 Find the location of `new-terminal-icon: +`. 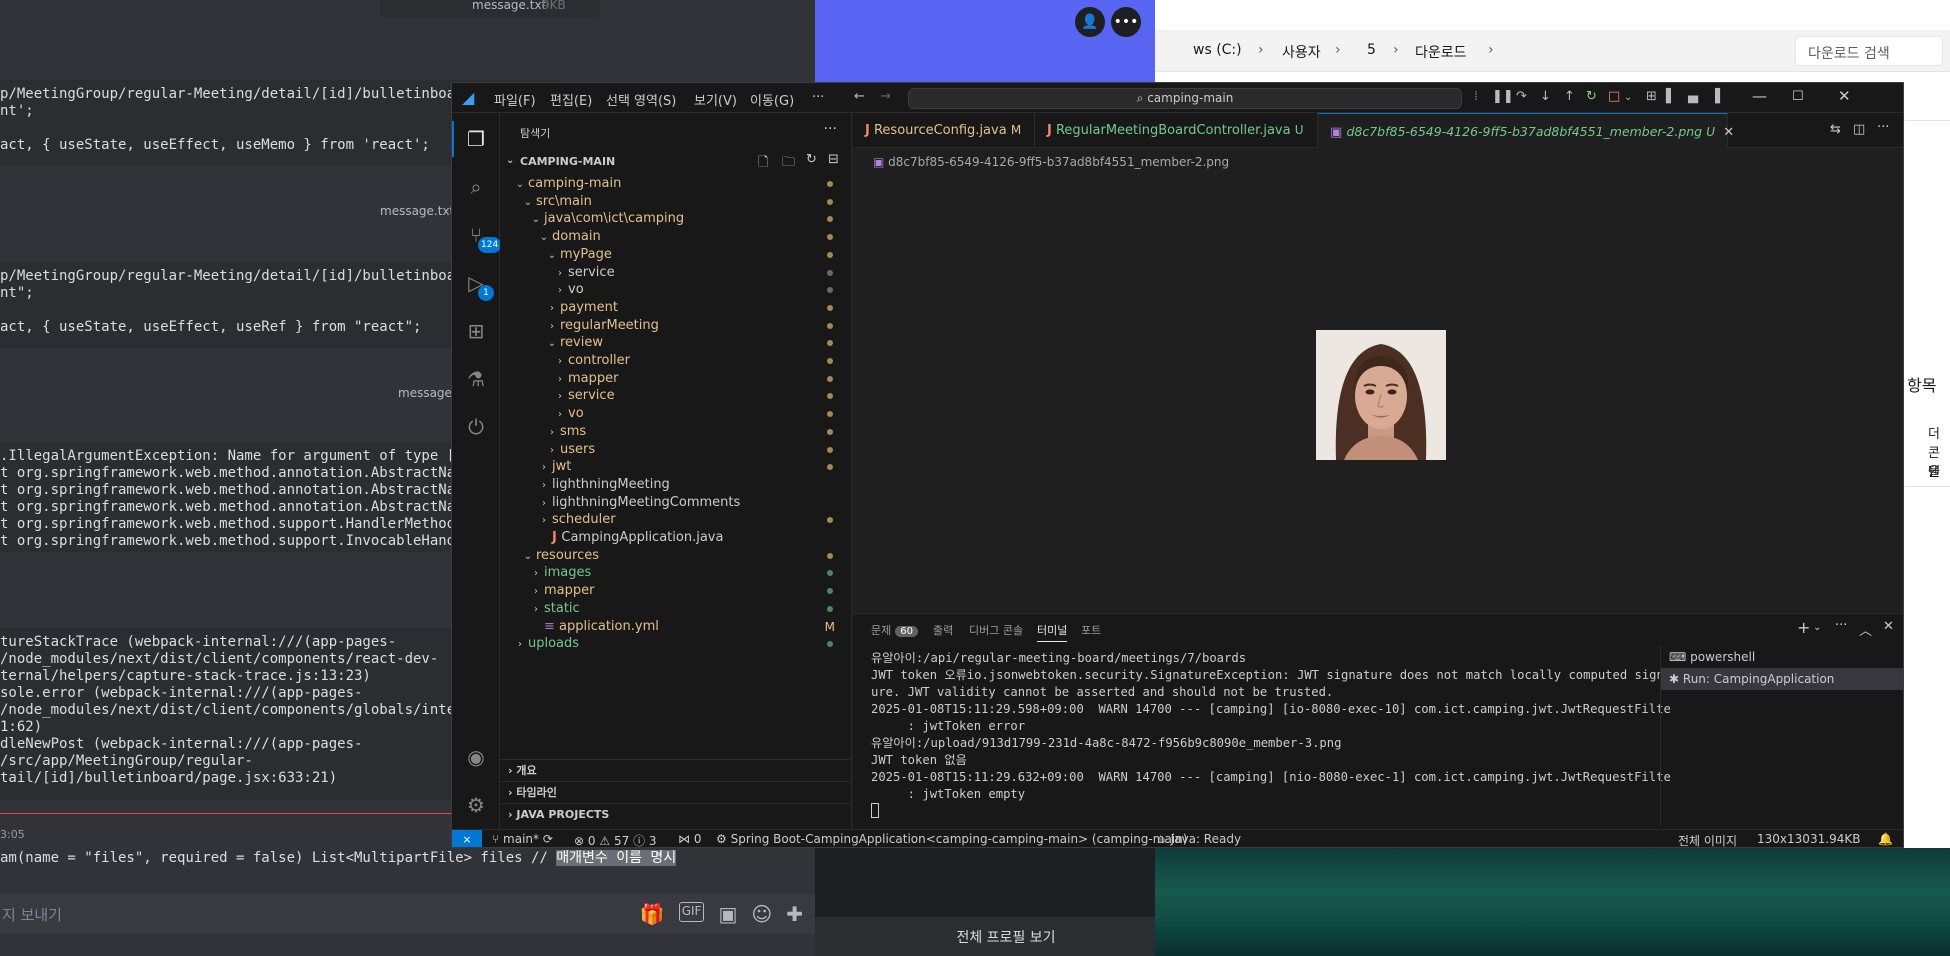

new-terminal-icon: + is located at coordinates (1803, 627).